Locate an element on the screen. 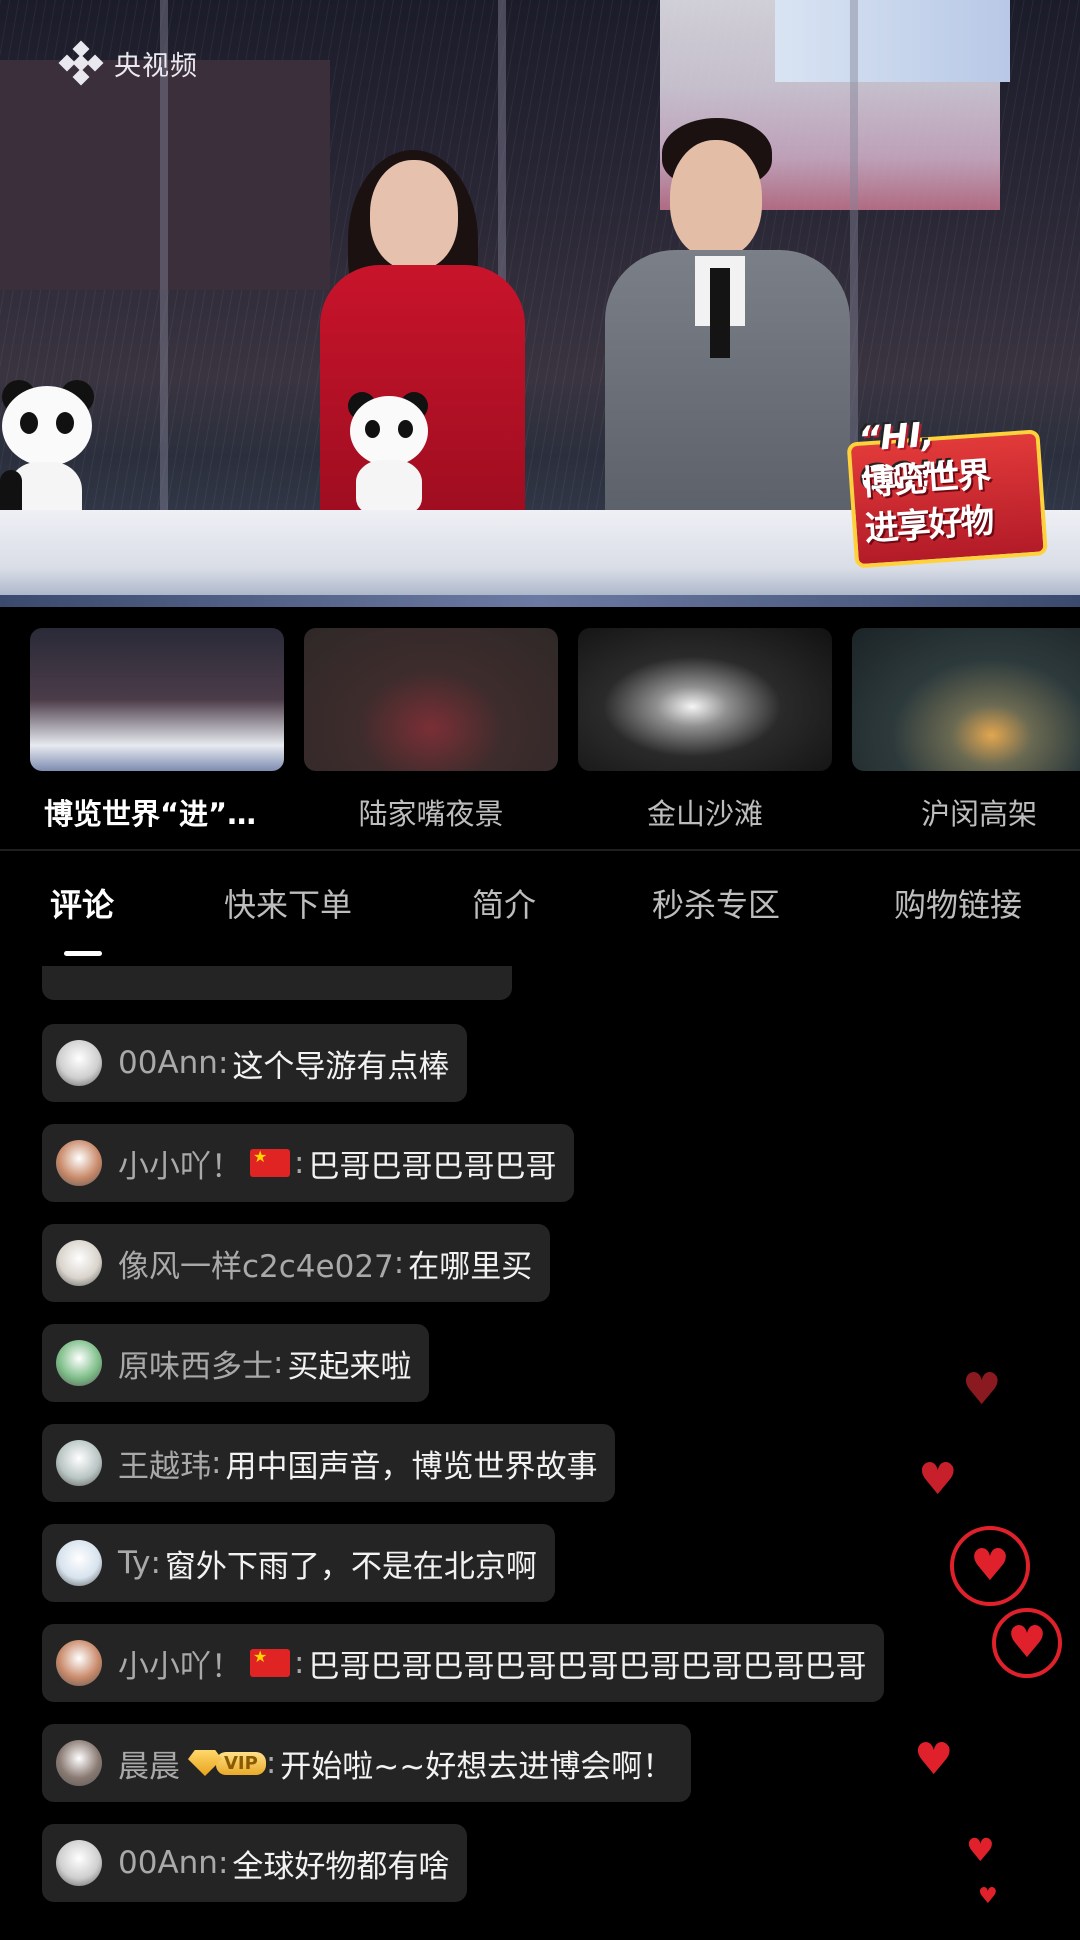  channel-name: 沪闵高架 is located at coordinates (978, 814).